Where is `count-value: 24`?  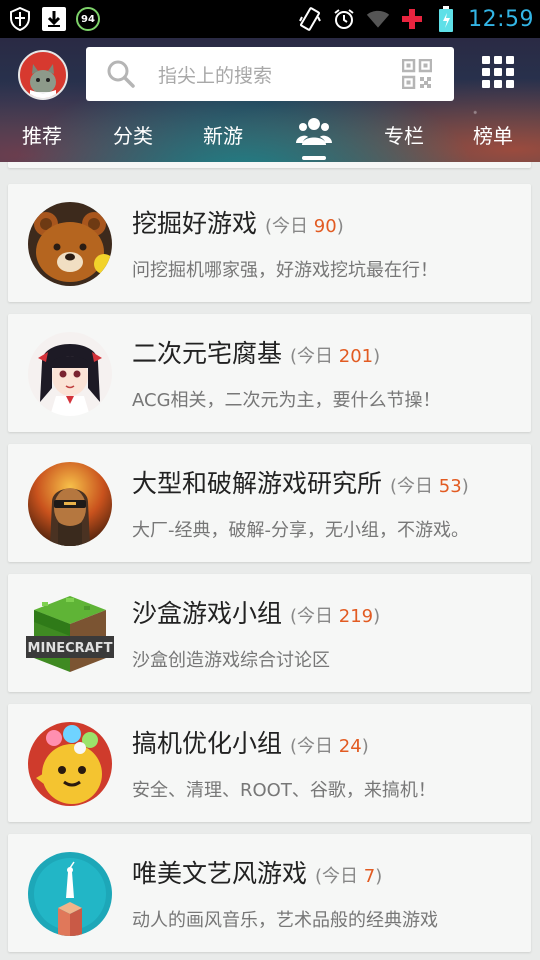
count-value: 24 is located at coordinates (350, 746).